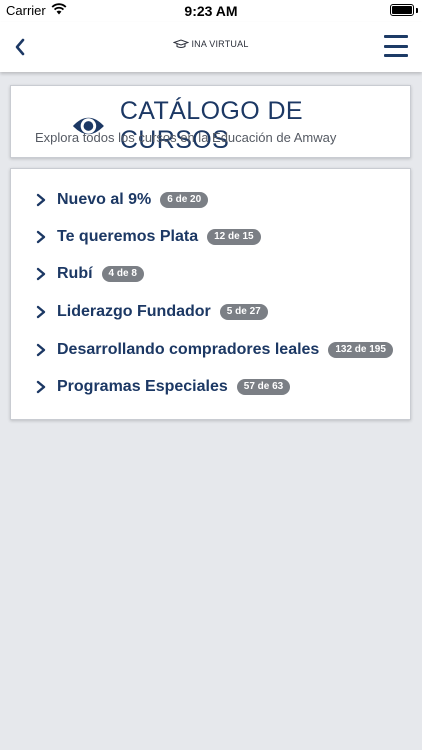 The height and width of the screenshot is (750, 422). I want to click on battery-icon, so click(402, 10).